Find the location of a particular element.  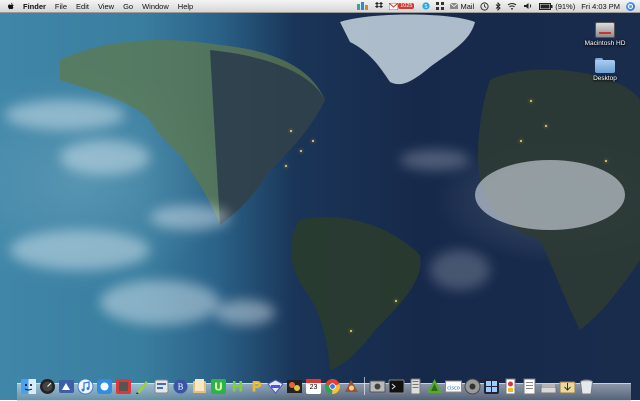

dock-separator is located at coordinates (364, 386).